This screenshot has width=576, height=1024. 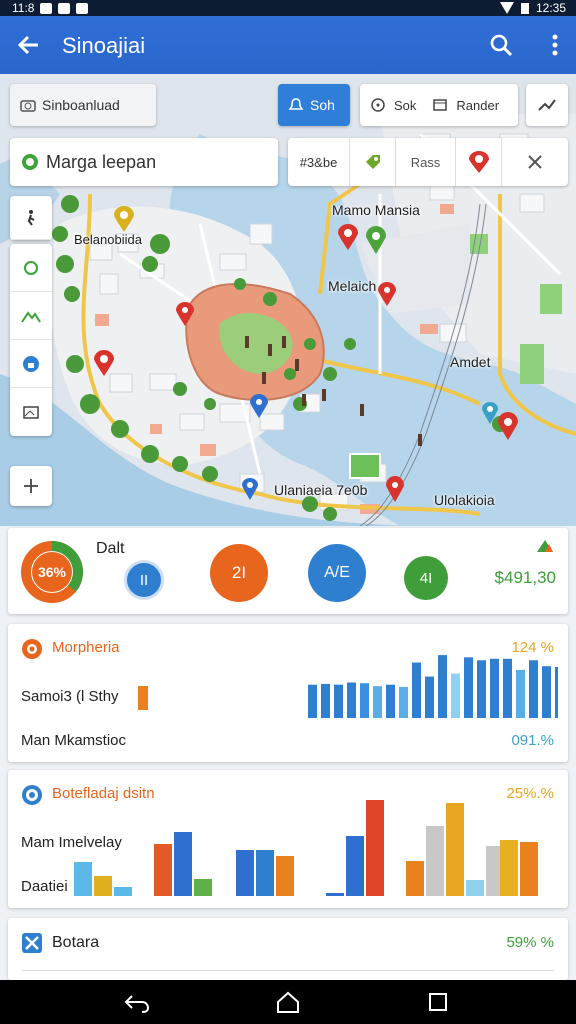 I want to click on tab-pass: Rass, so click(x=426, y=162).